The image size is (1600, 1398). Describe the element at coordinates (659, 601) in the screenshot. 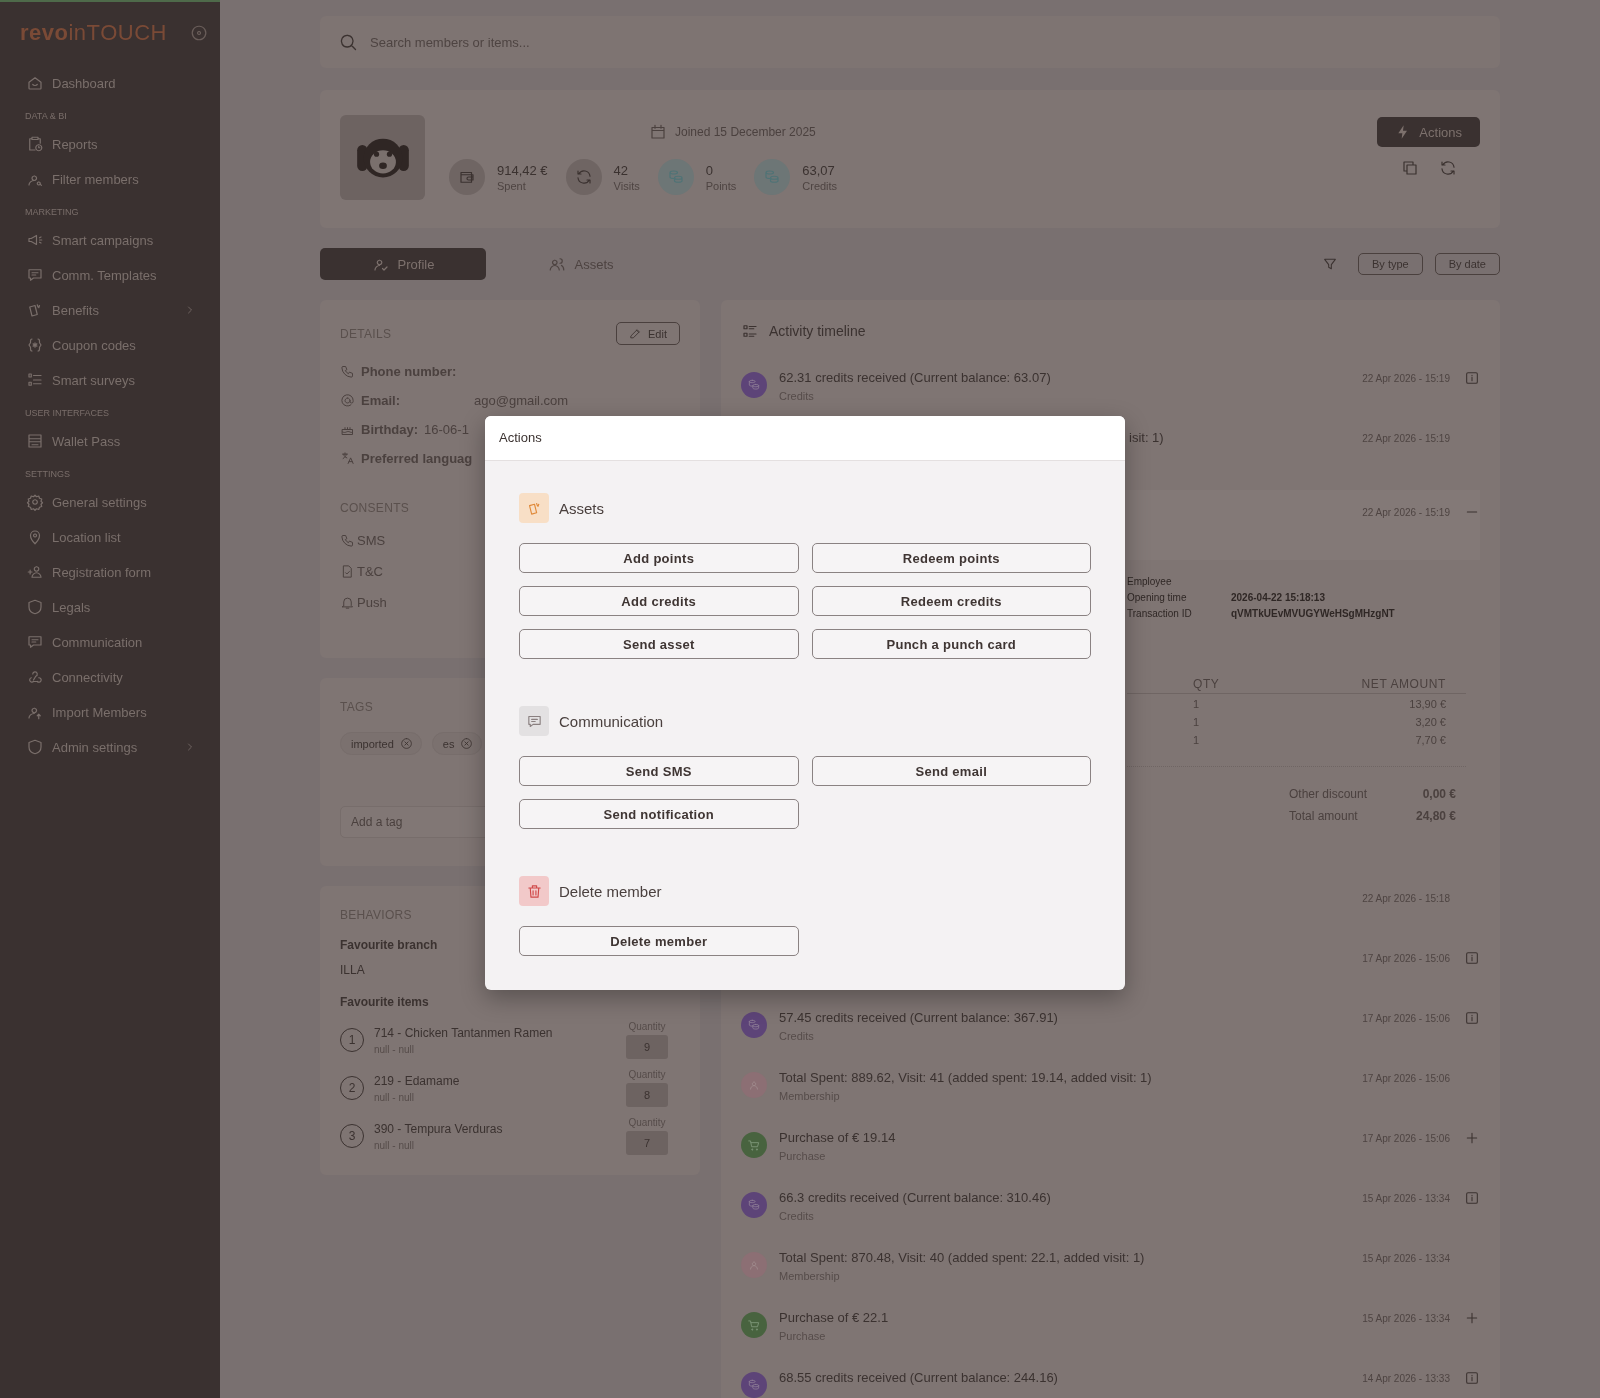

I see `action-button: Add credits` at that location.